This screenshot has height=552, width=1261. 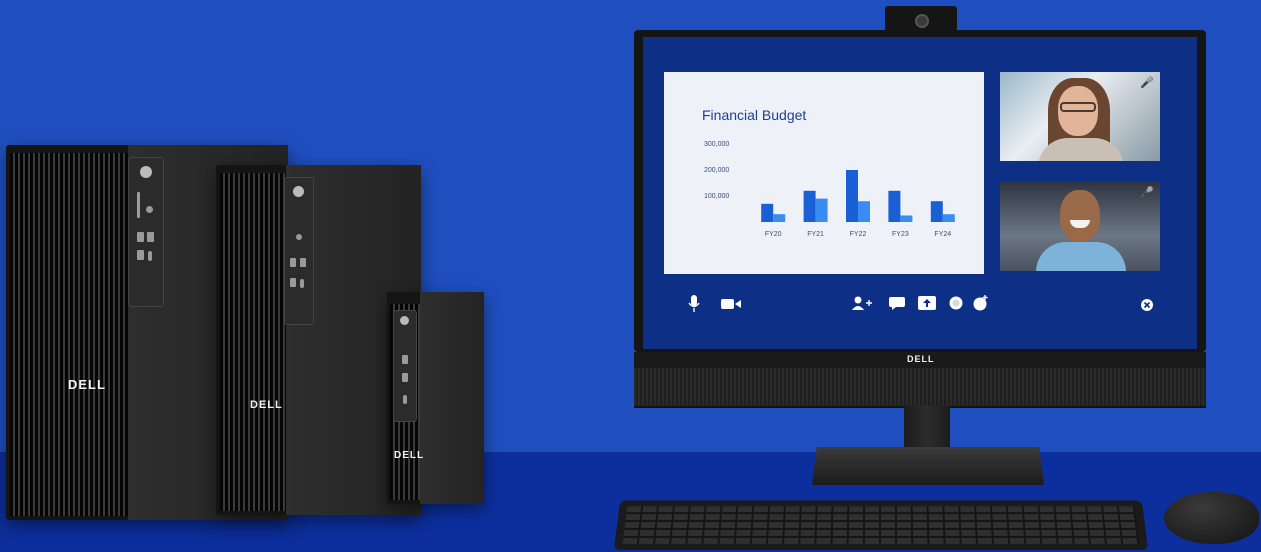 I want to click on monitor-chin: DELL, so click(x=920, y=360).